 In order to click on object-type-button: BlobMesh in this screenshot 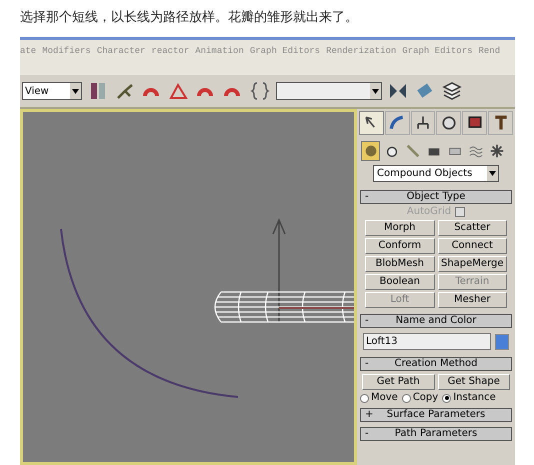, I will do `click(399, 264)`.